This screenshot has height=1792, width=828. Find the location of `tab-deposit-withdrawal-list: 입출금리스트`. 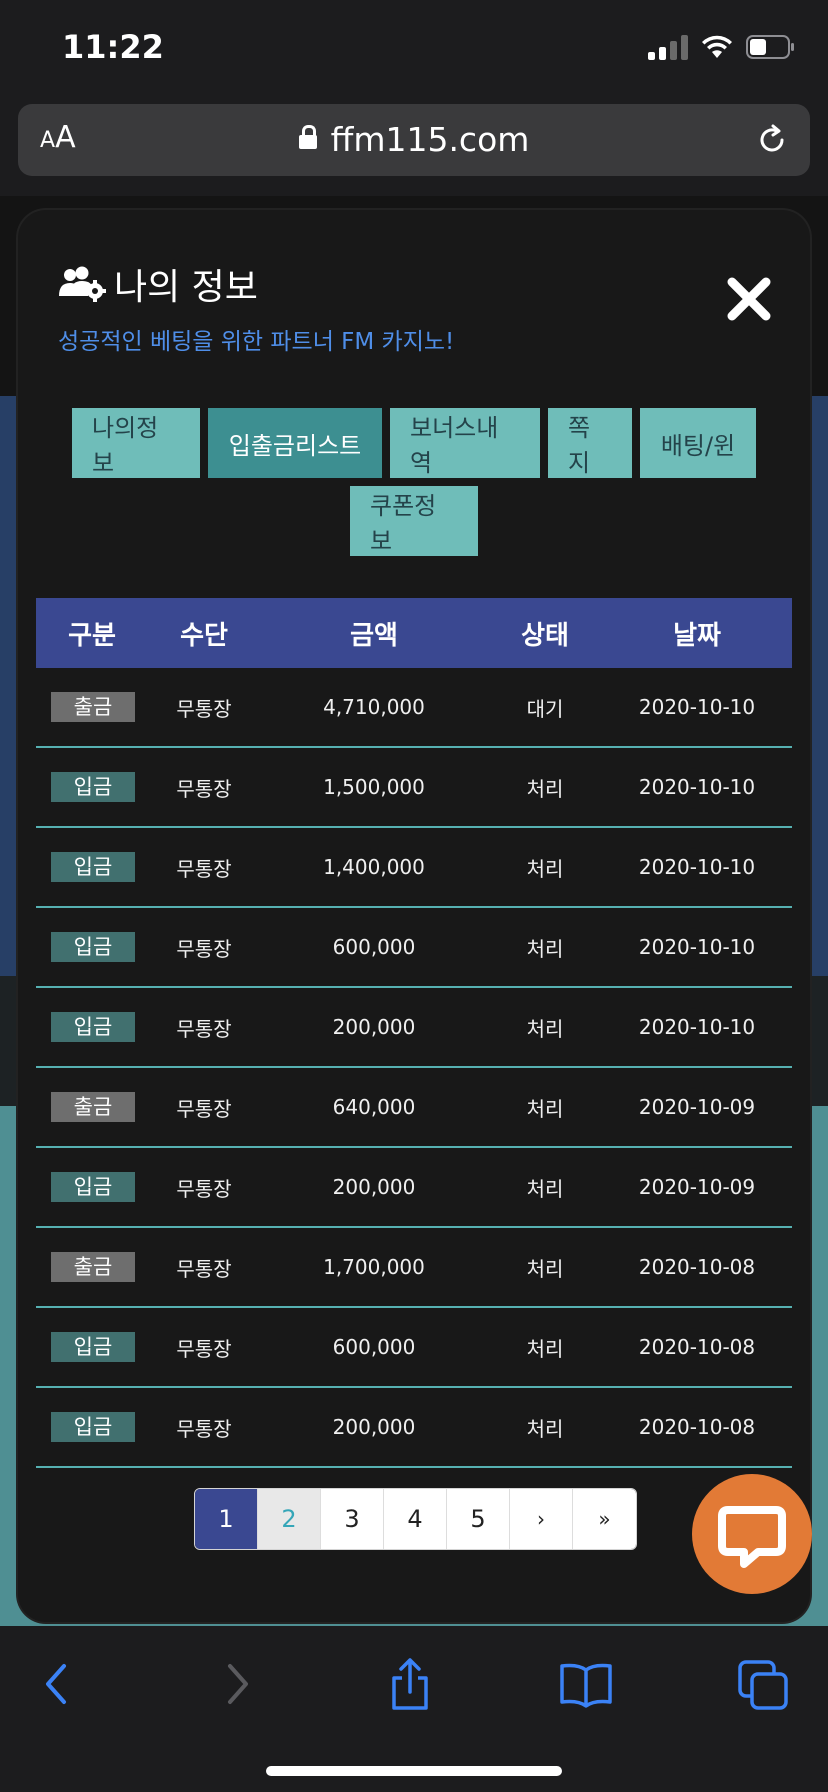

tab-deposit-withdrawal-list: 입출금리스트 is located at coordinates (295, 443).